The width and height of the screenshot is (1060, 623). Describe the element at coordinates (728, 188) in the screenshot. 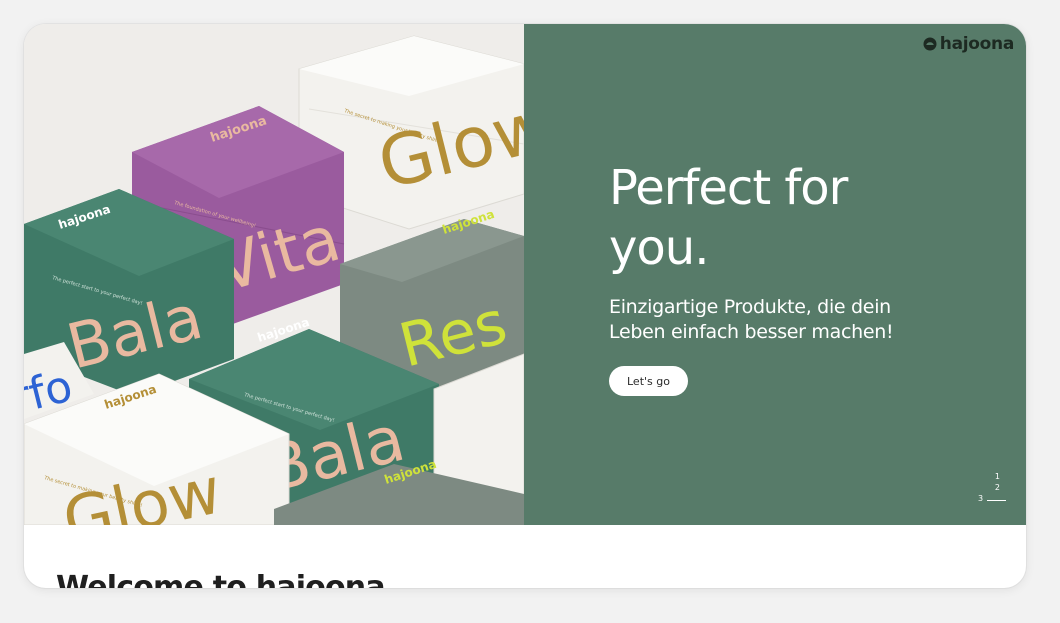

I see `hero-headline-line1: Perfect for` at that location.